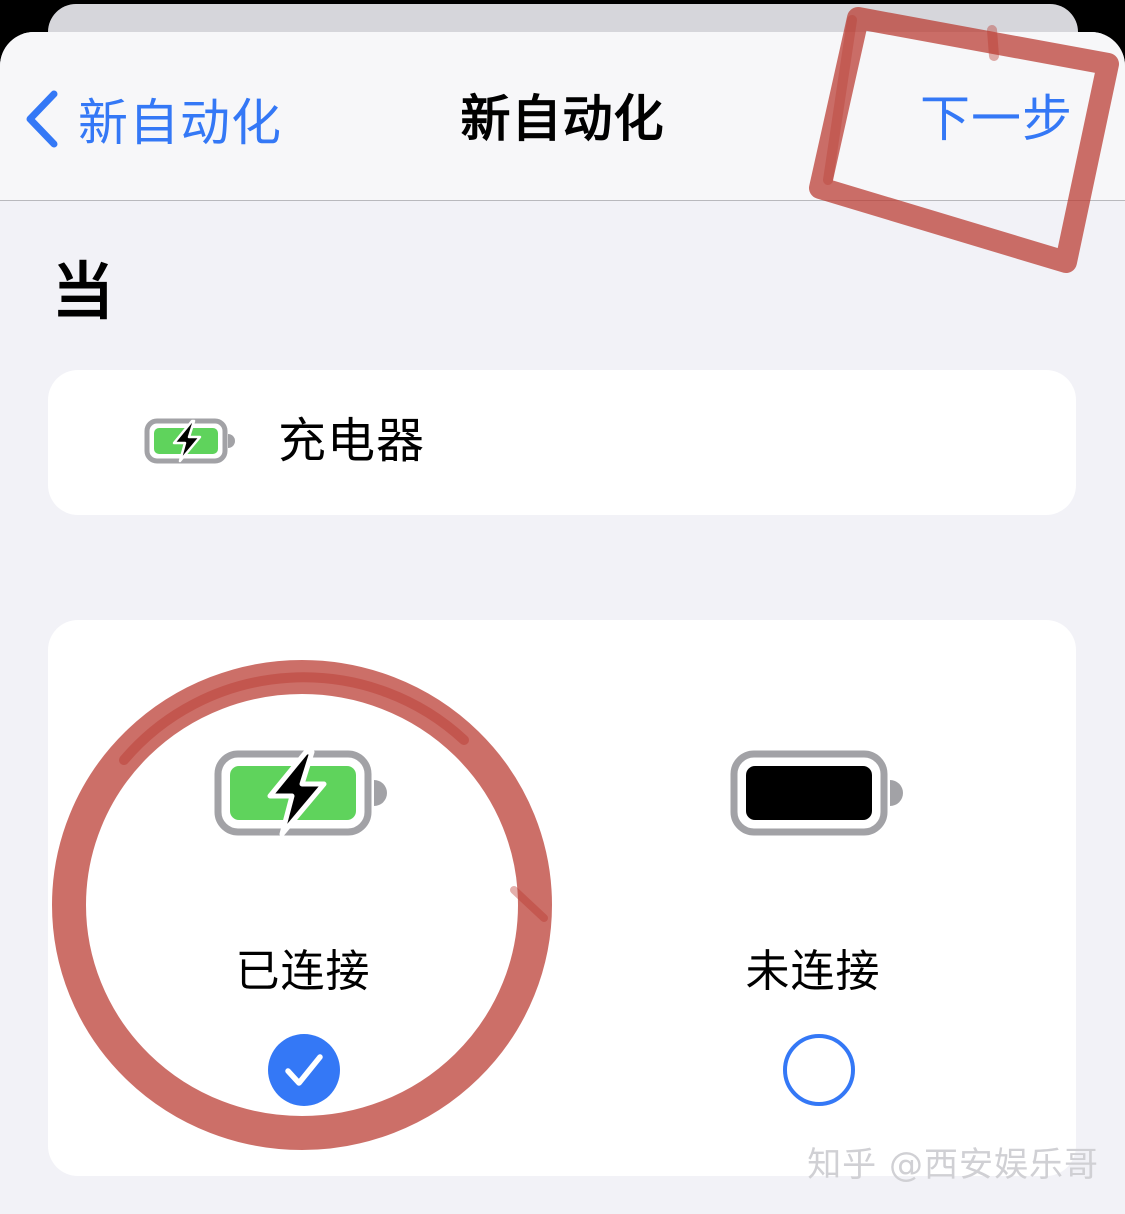  I want to click on checkmark-selected, so click(304, 1070).